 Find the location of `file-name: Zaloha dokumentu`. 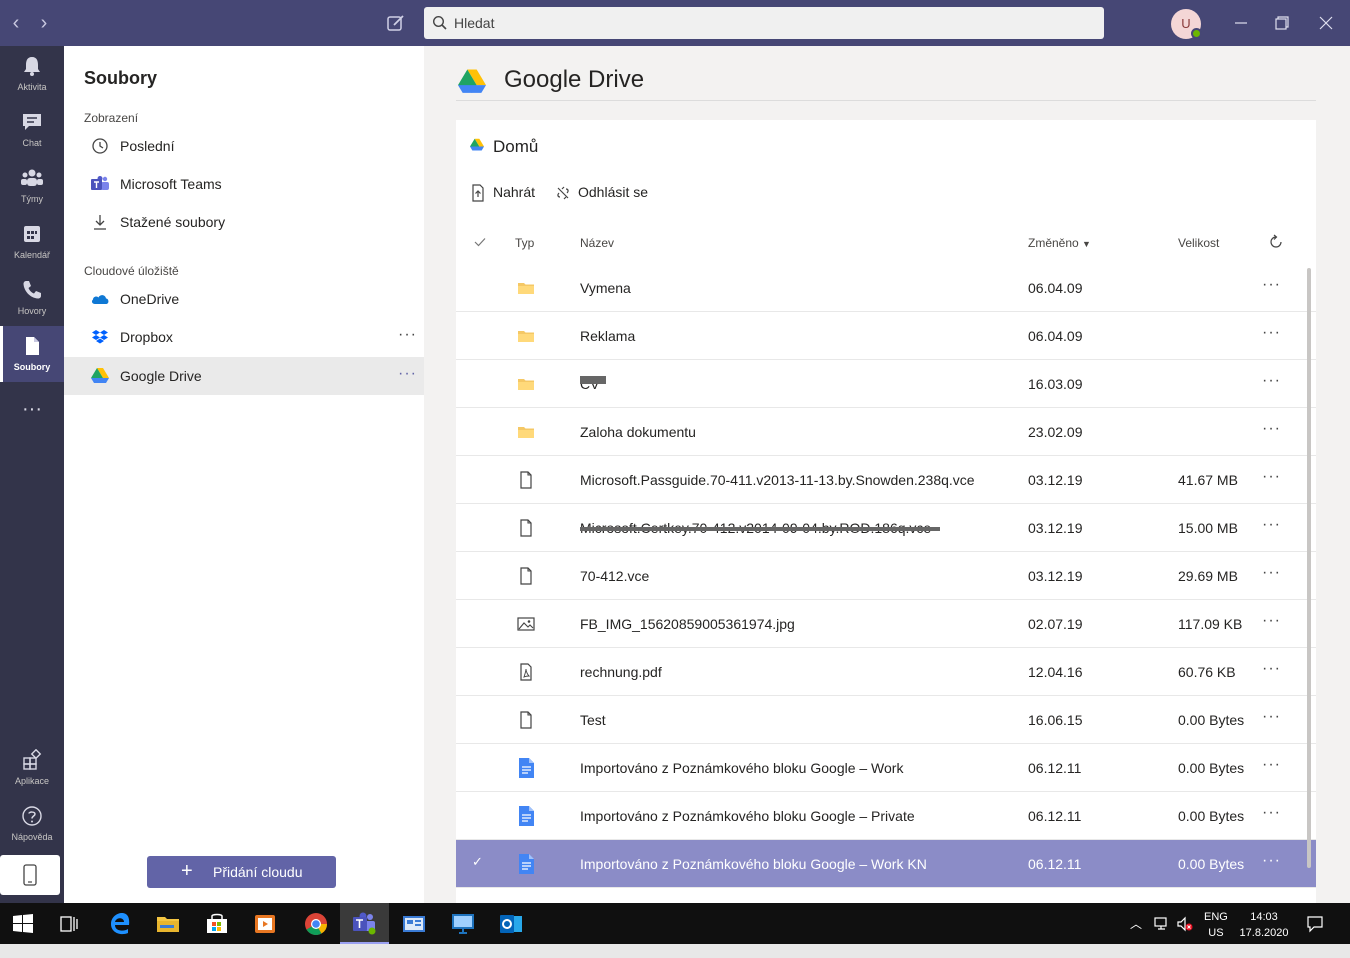

file-name: Zaloha dokumentu is located at coordinates (638, 432).